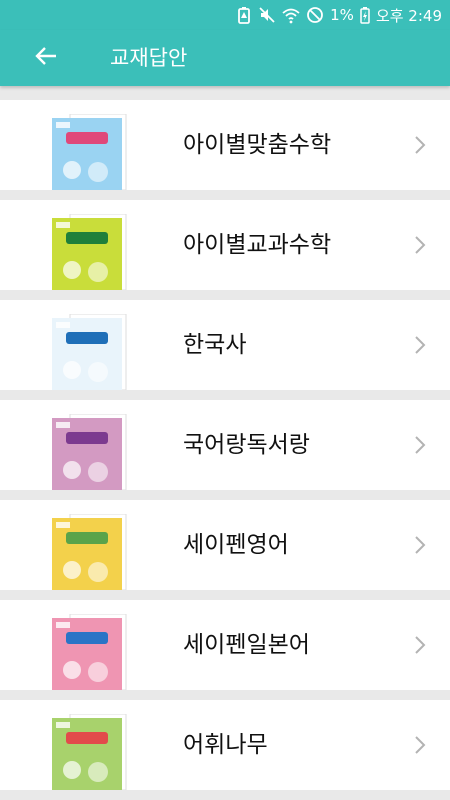  Describe the element at coordinates (246, 445) in the screenshot. I see `list-item-label: 국어랑독서랑` at that location.